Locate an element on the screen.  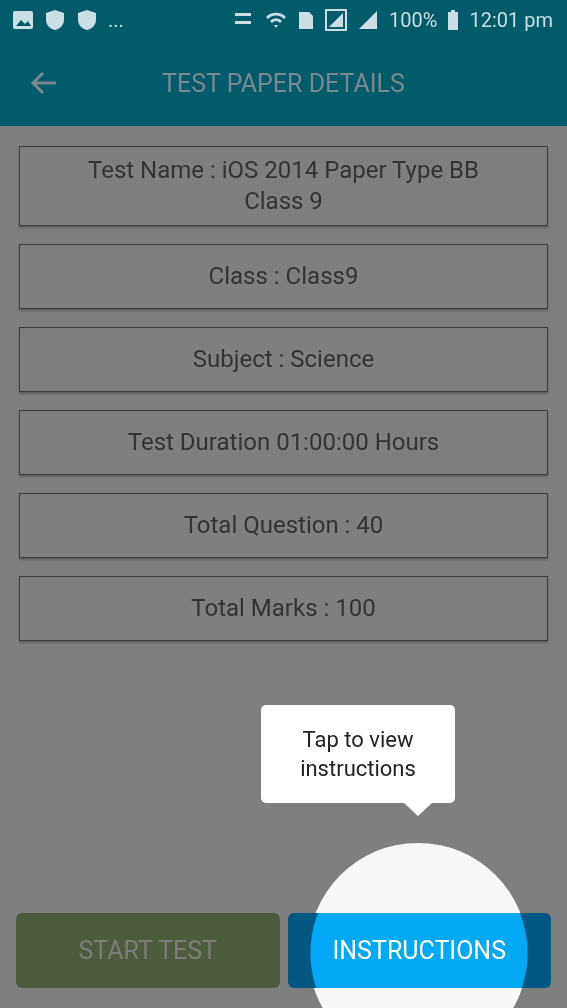
screen-title: TEST PAPER DETAILS is located at coordinates (283, 83).